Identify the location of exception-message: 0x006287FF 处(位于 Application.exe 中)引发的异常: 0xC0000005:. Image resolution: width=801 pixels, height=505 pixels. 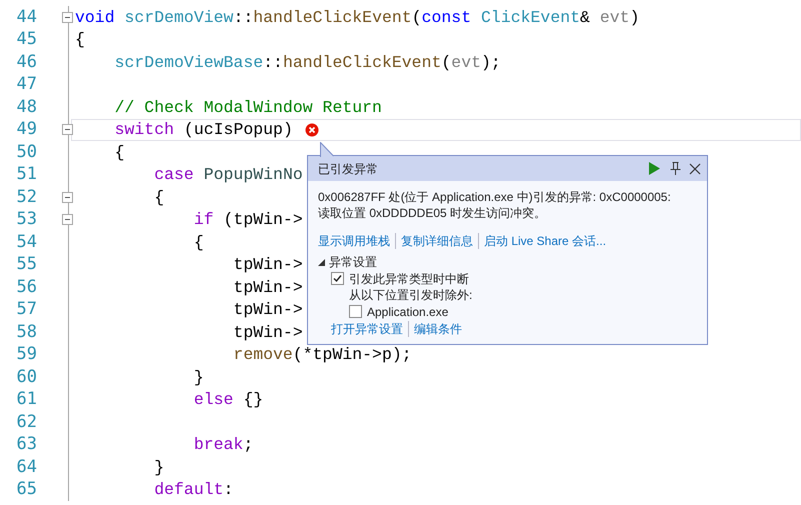
(495, 197).